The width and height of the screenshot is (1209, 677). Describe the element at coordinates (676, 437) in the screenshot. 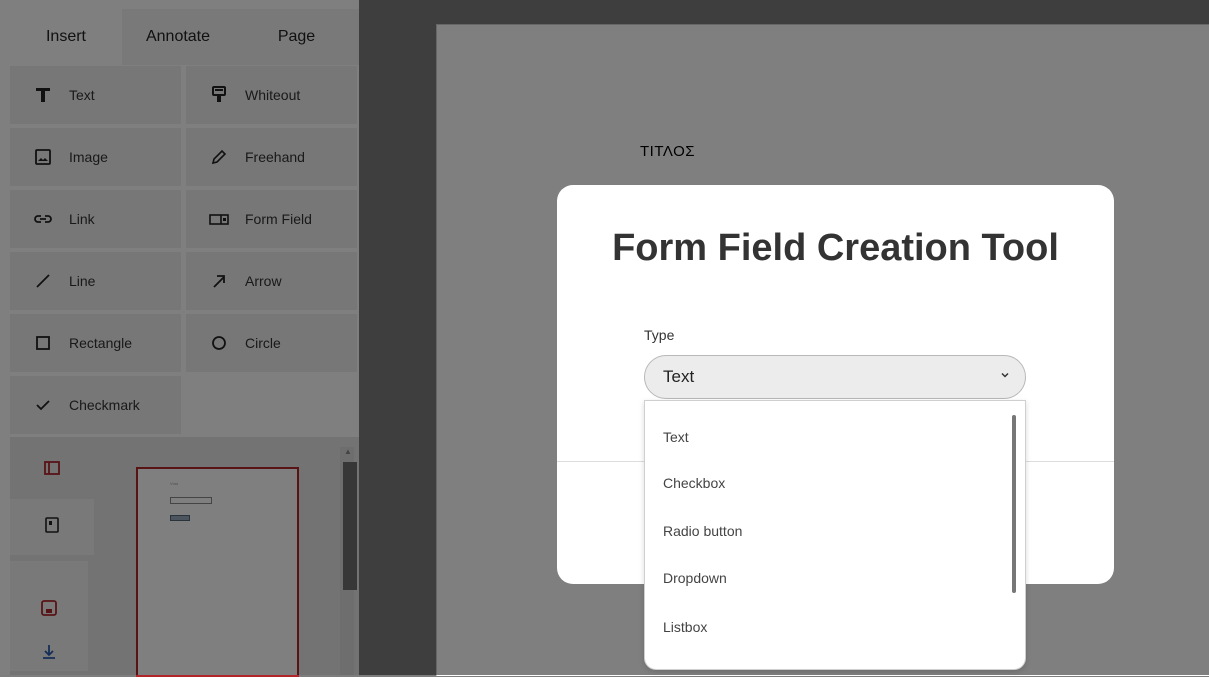

I see `option-text: Text` at that location.